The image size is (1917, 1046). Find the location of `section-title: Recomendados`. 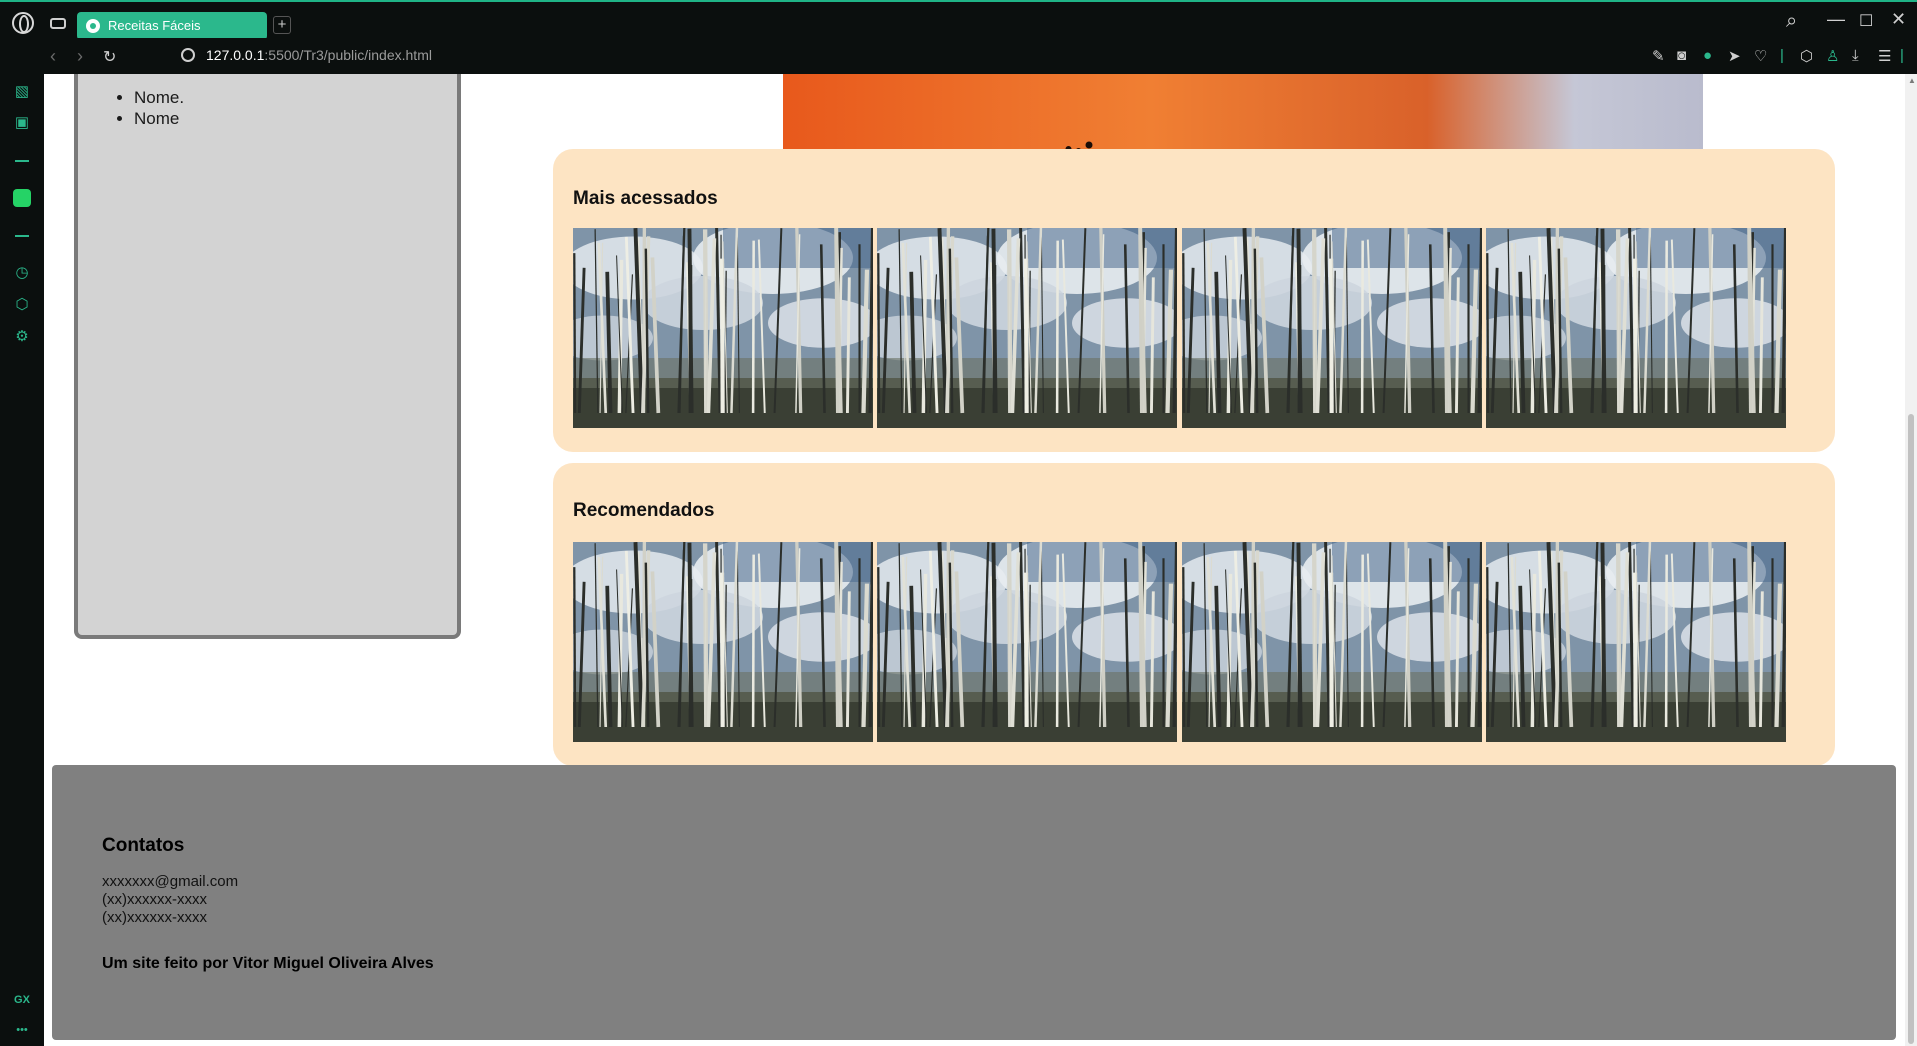

section-title: Recomendados is located at coordinates (644, 510).